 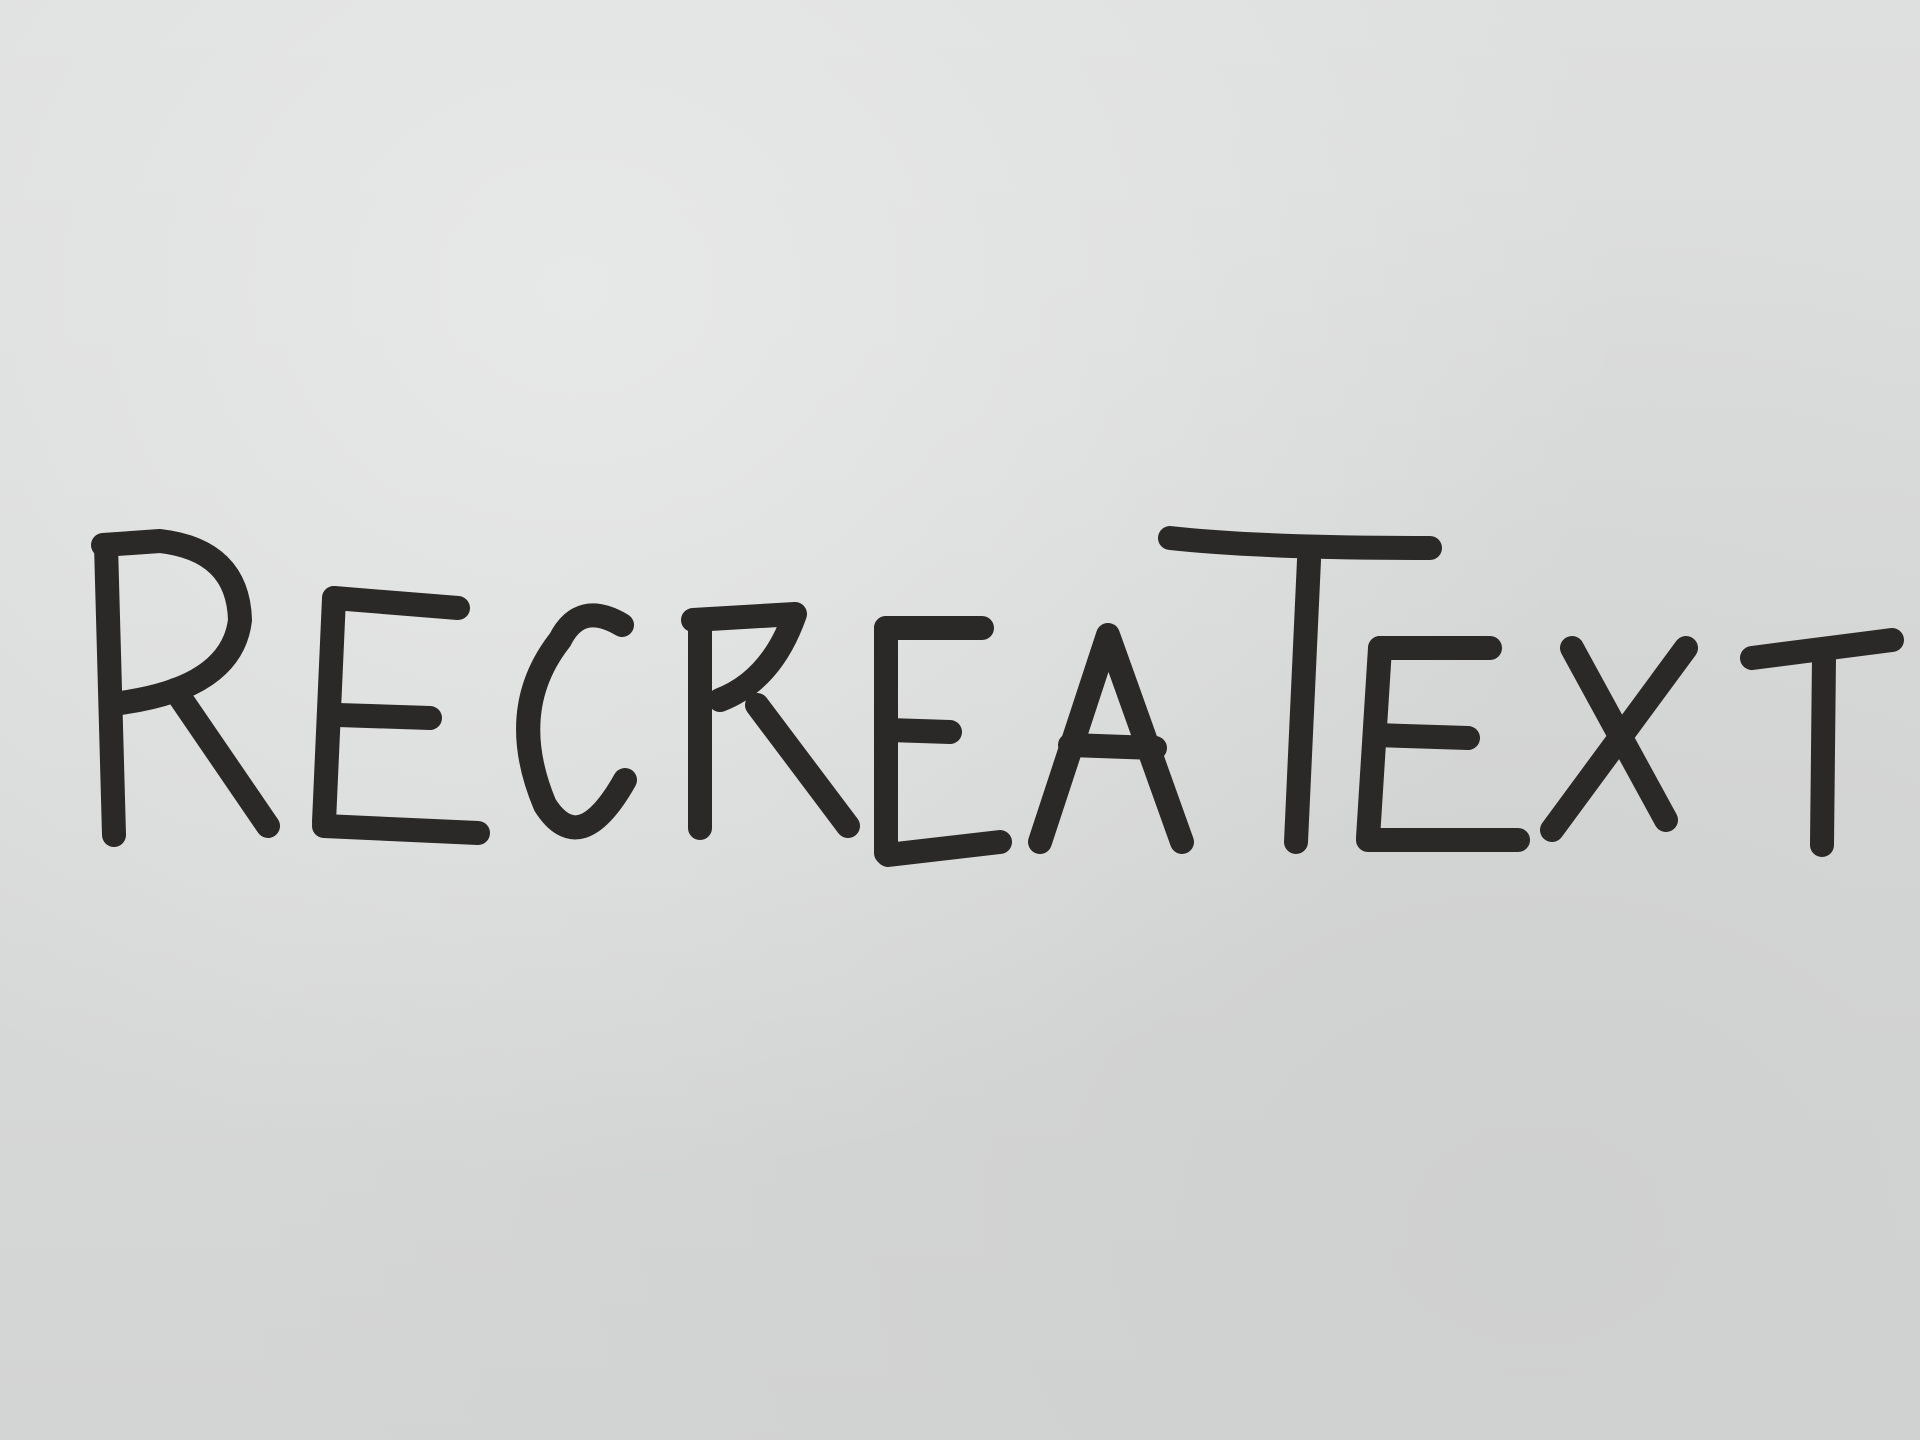 I want to click on letter-t, so click(x=1300, y=690).